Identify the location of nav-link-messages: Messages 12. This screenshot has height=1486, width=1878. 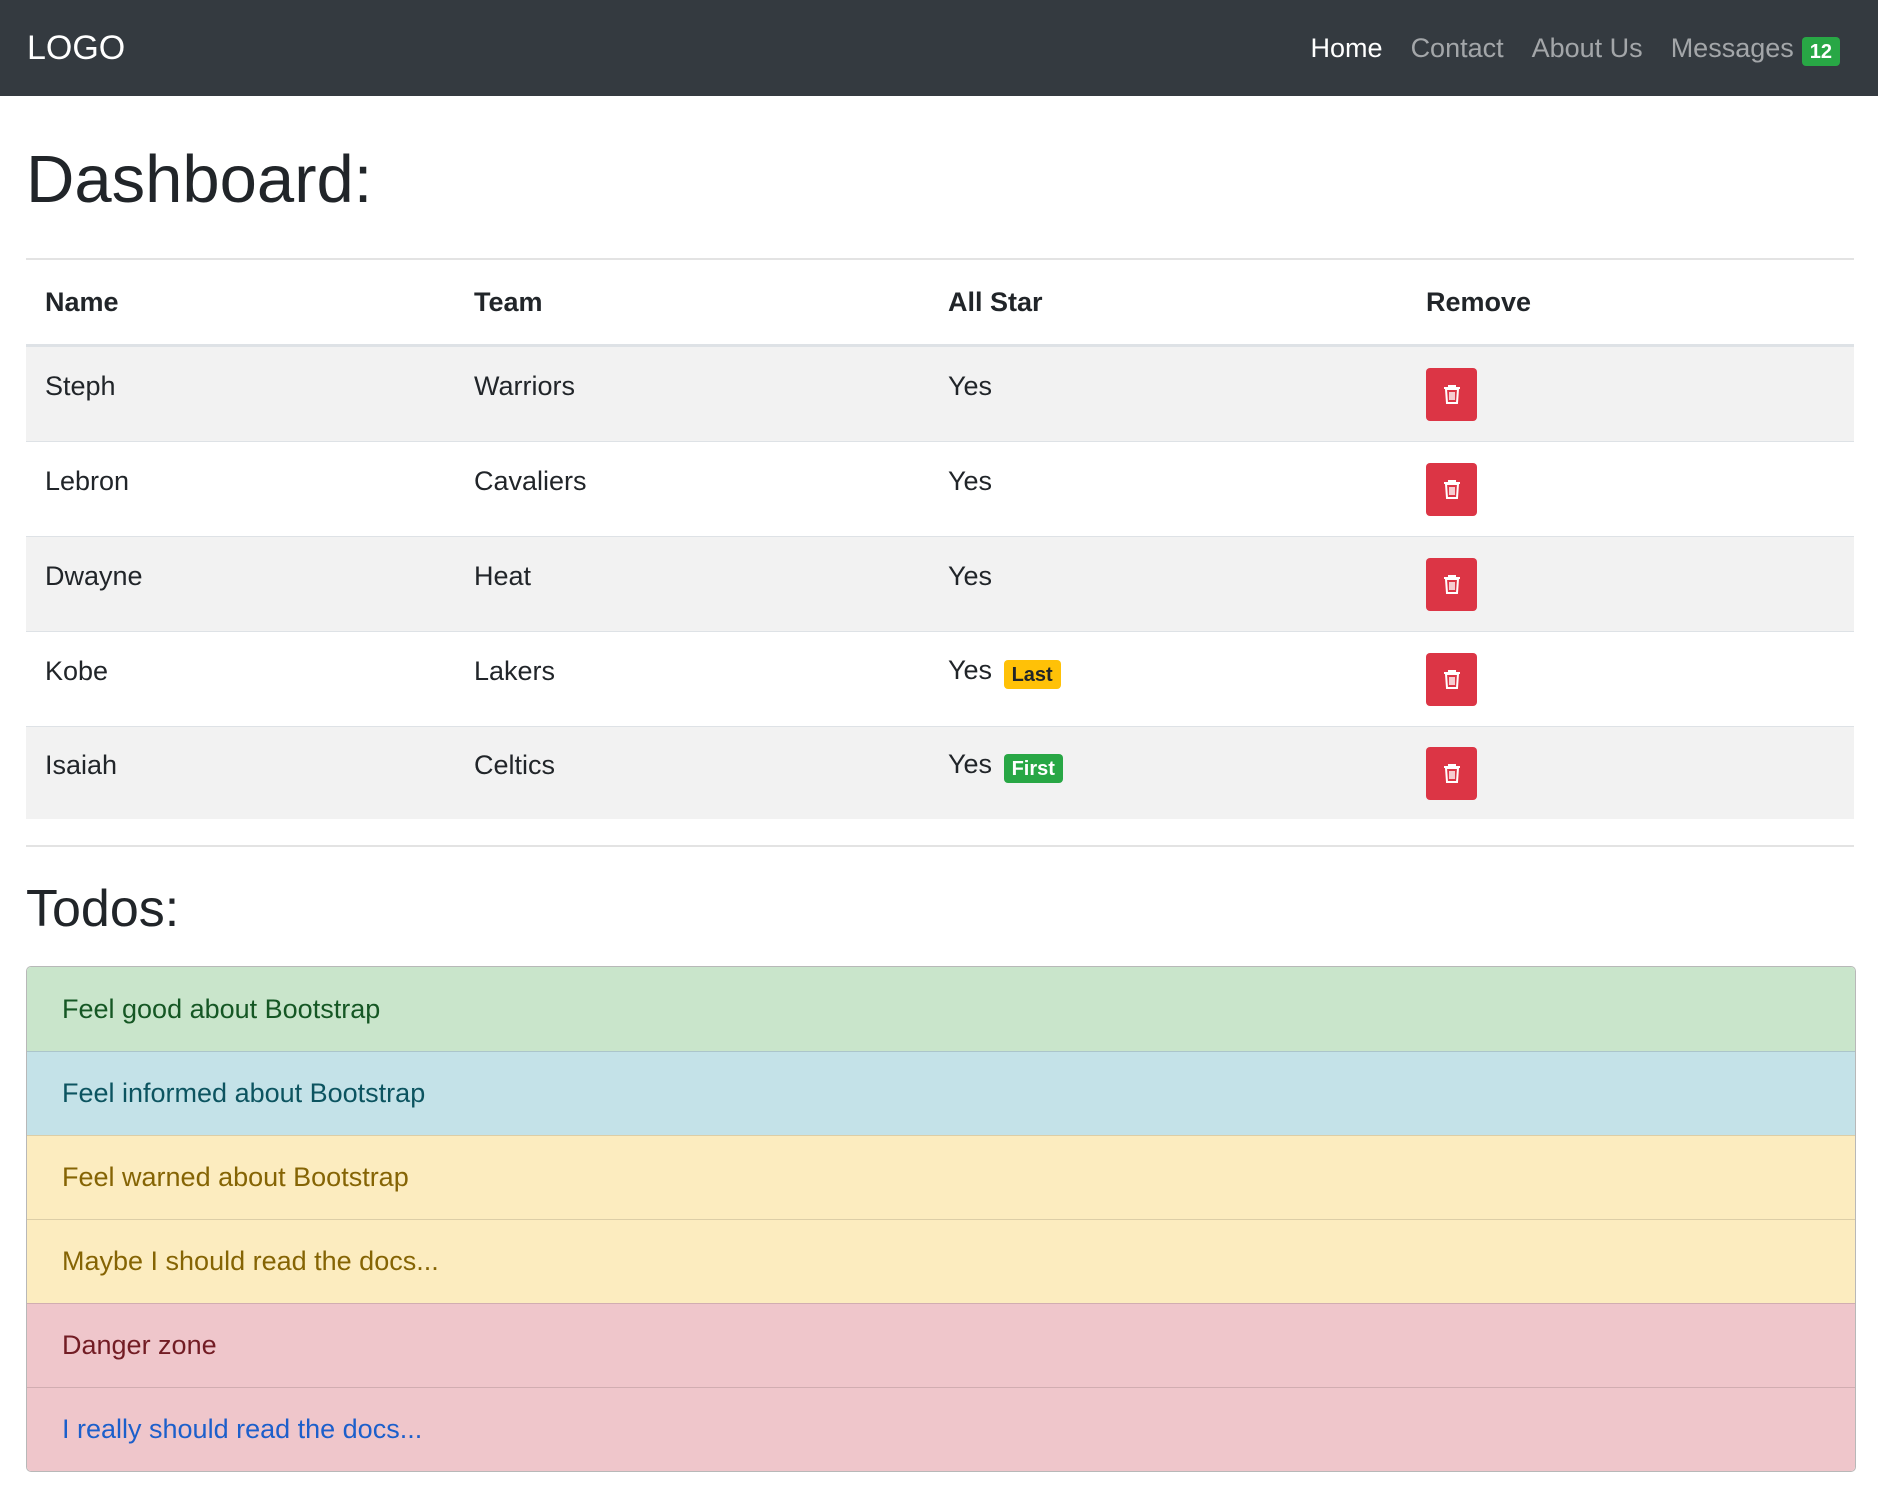
(1755, 49).